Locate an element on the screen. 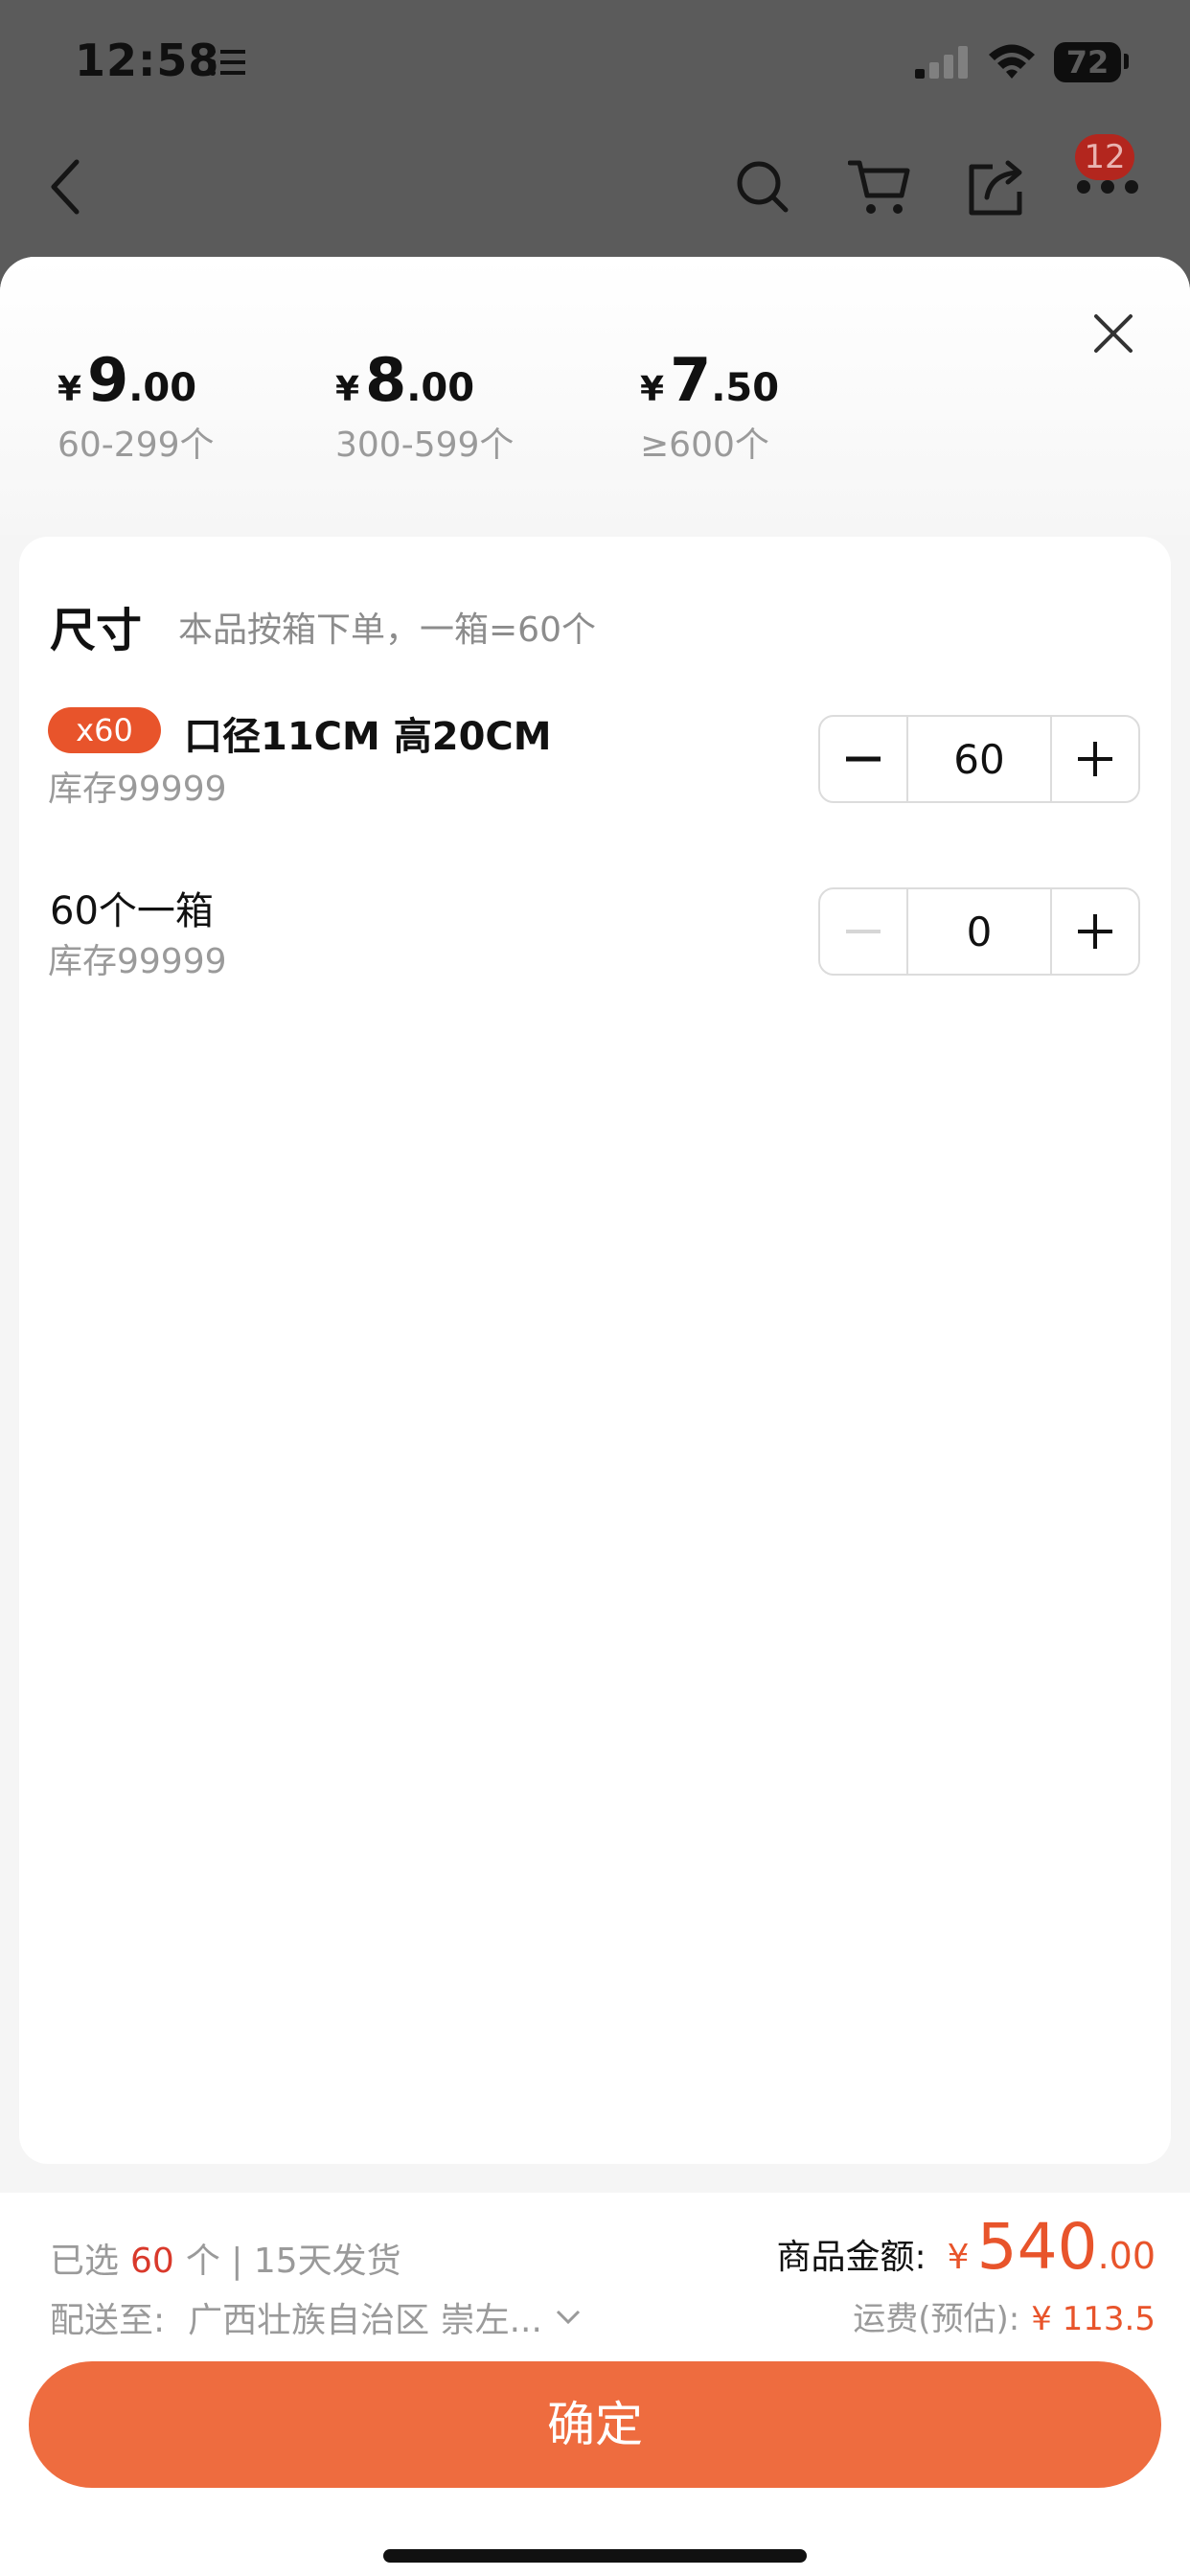  close-icon is located at coordinates (1113, 333).